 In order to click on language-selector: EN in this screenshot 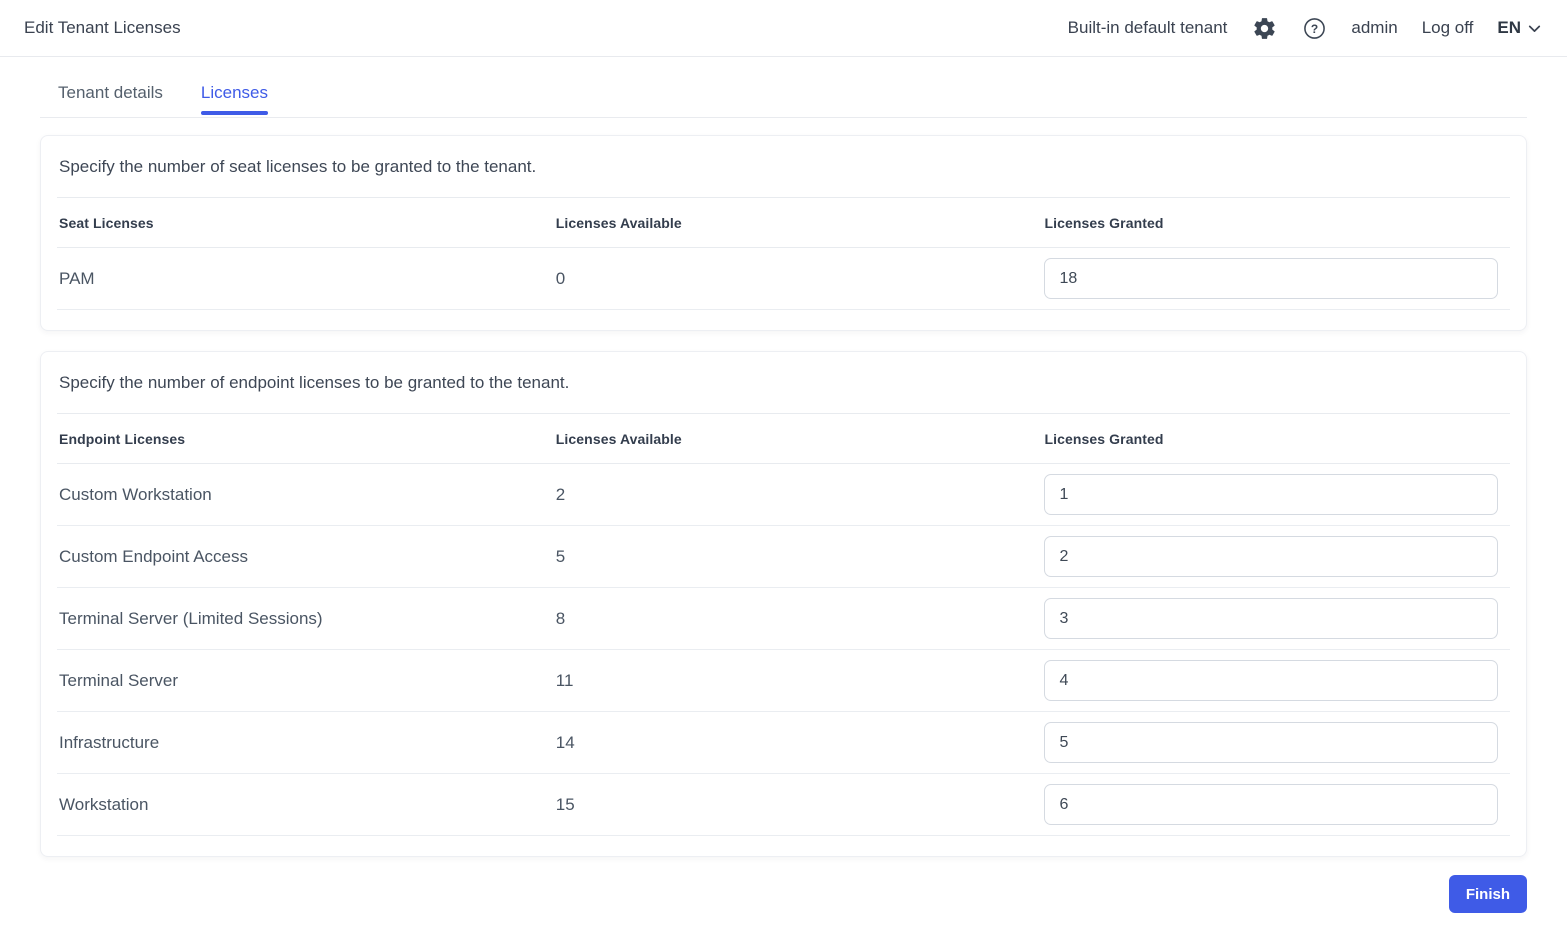, I will do `click(1520, 28)`.